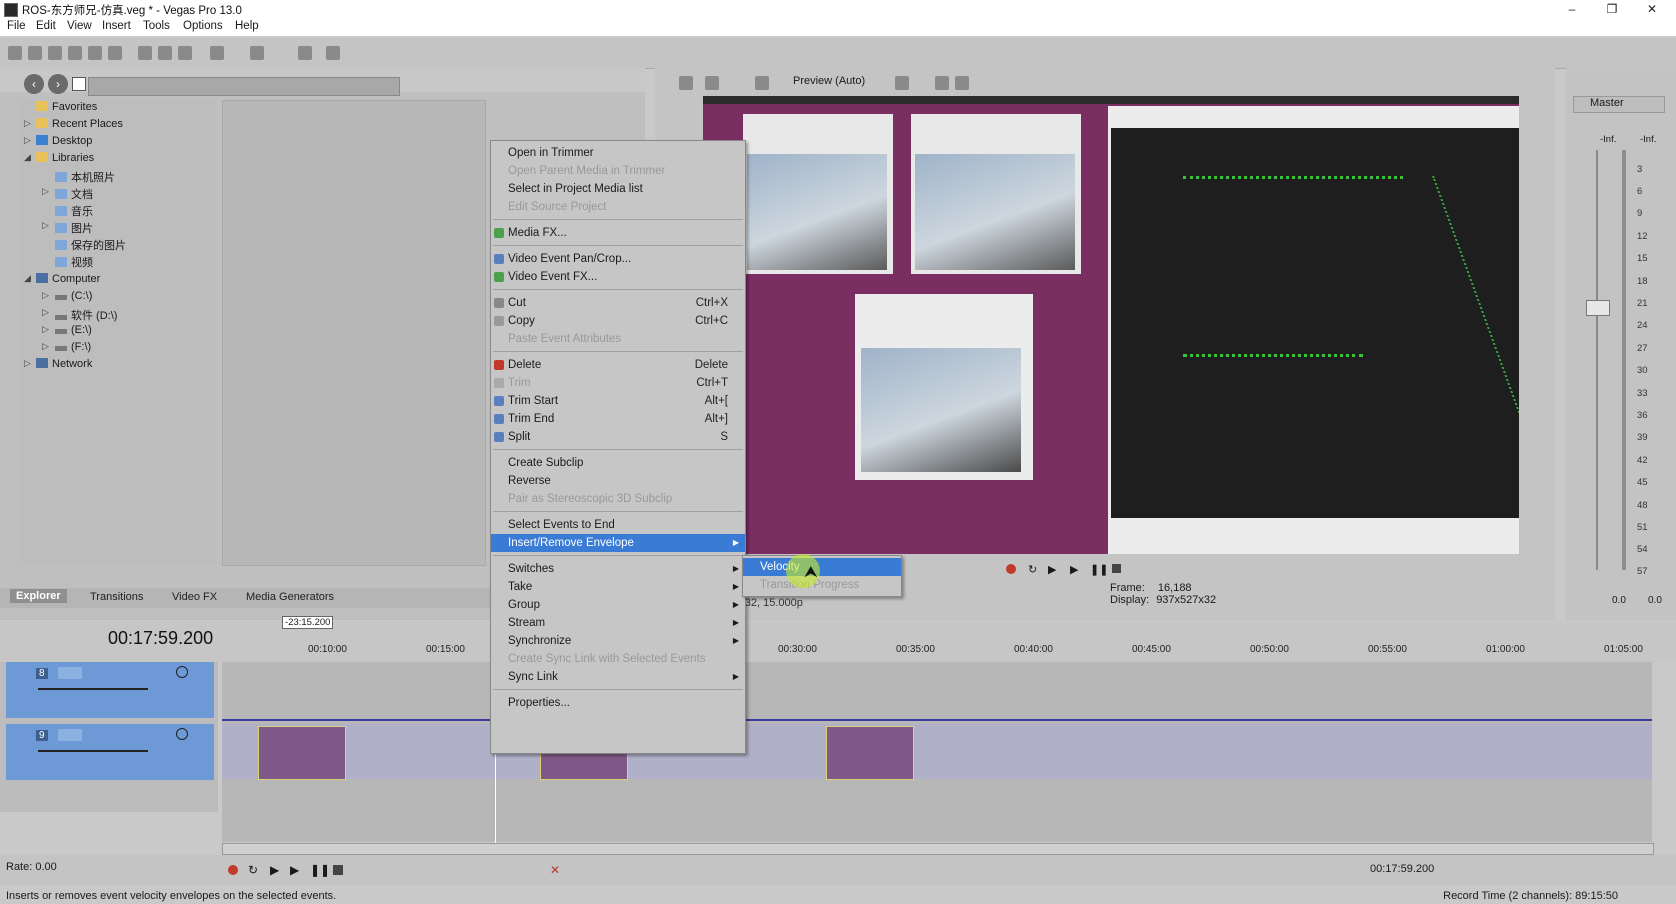 This screenshot has height=904, width=1676. Describe the element at coordinates (203, 26) in the screenshot. I see `menu-options: Options` at that location.